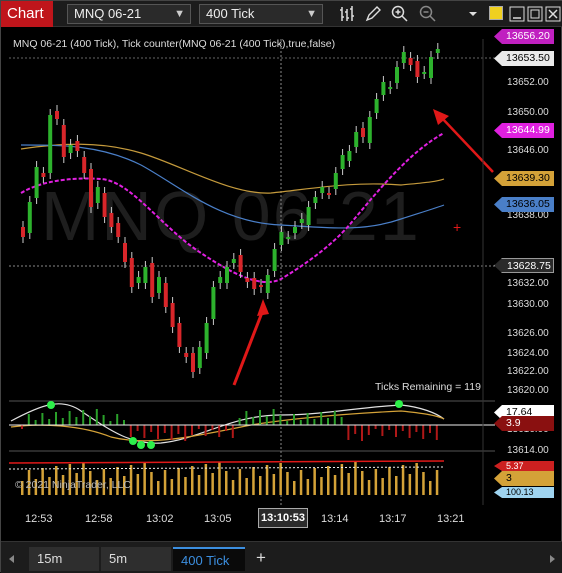 The image size is (562, 573). I want to click on zoom-in-icon, so click(400, 14).